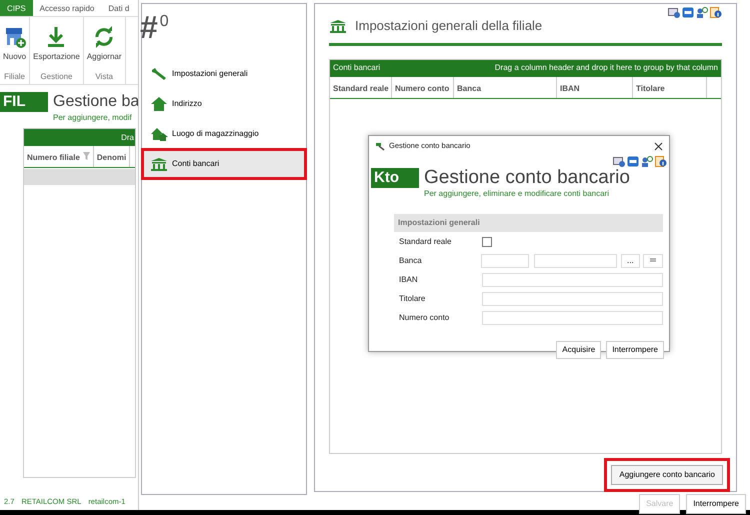  Describe the element at coordinates (412, 298) in the screenshot. I see `field-label: Titolare` at that location.